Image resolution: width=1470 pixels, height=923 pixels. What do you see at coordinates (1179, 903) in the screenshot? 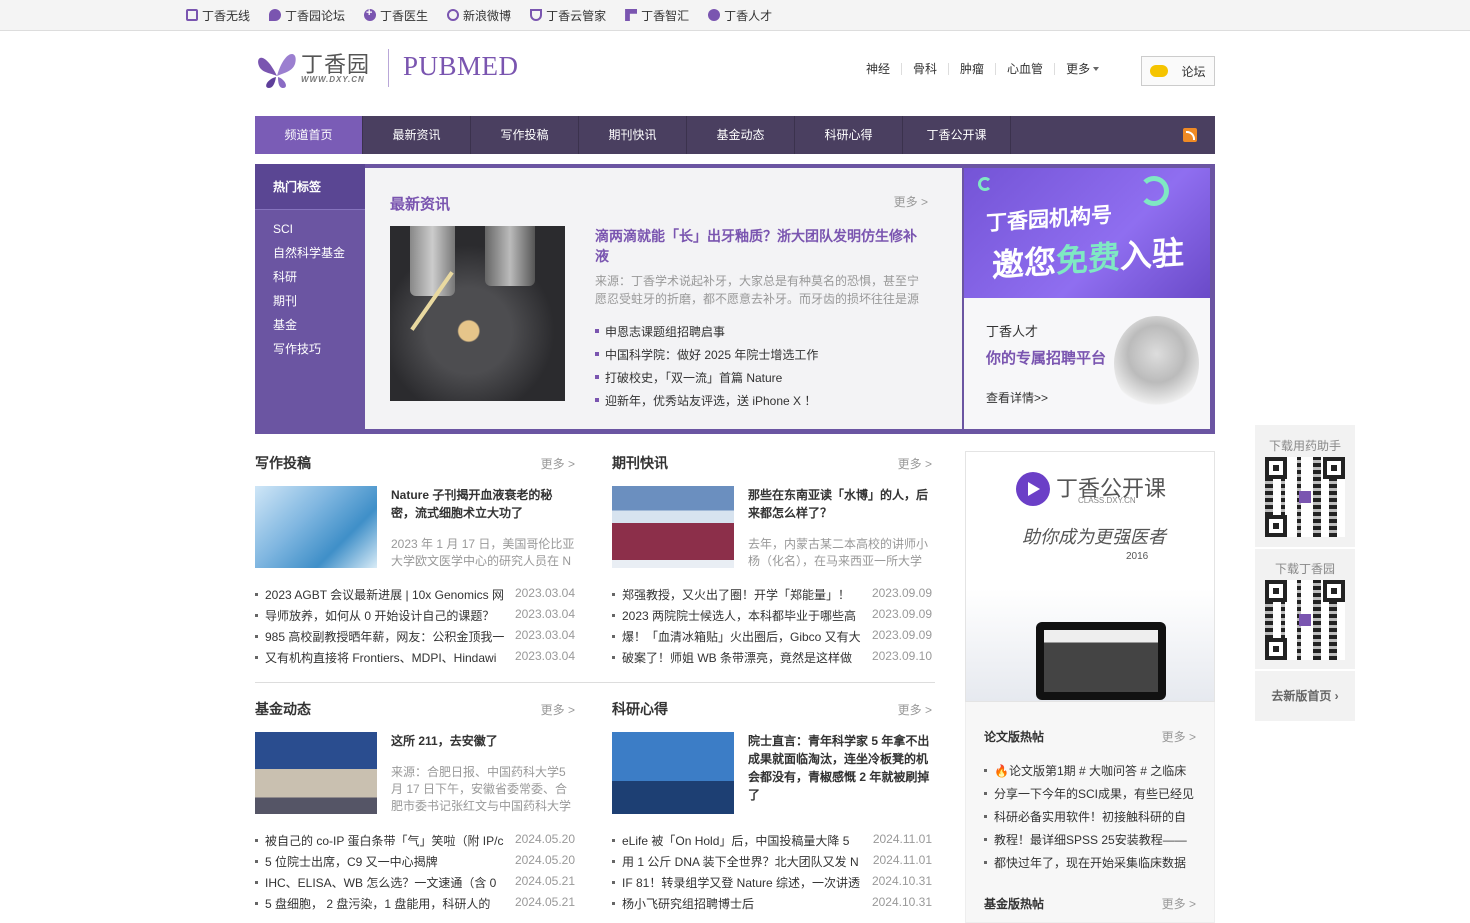
I see `fund-hot-posts-more: 更多 >` at bounding box center [1179, 903].